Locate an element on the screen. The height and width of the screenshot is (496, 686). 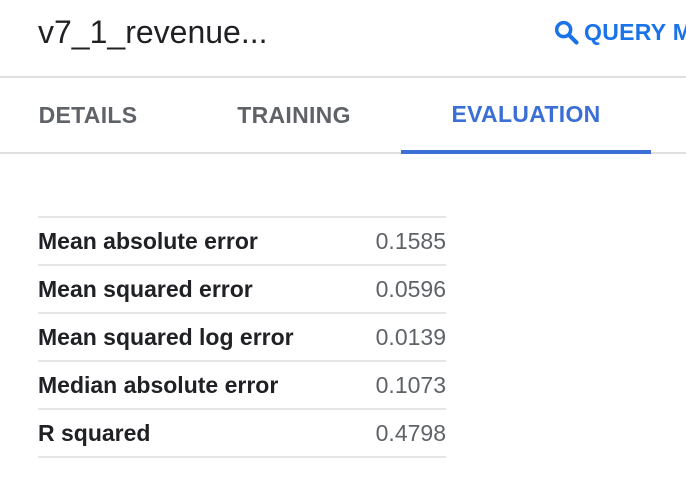
query-model-button: QUERY M is located at coordinates (619, 32).